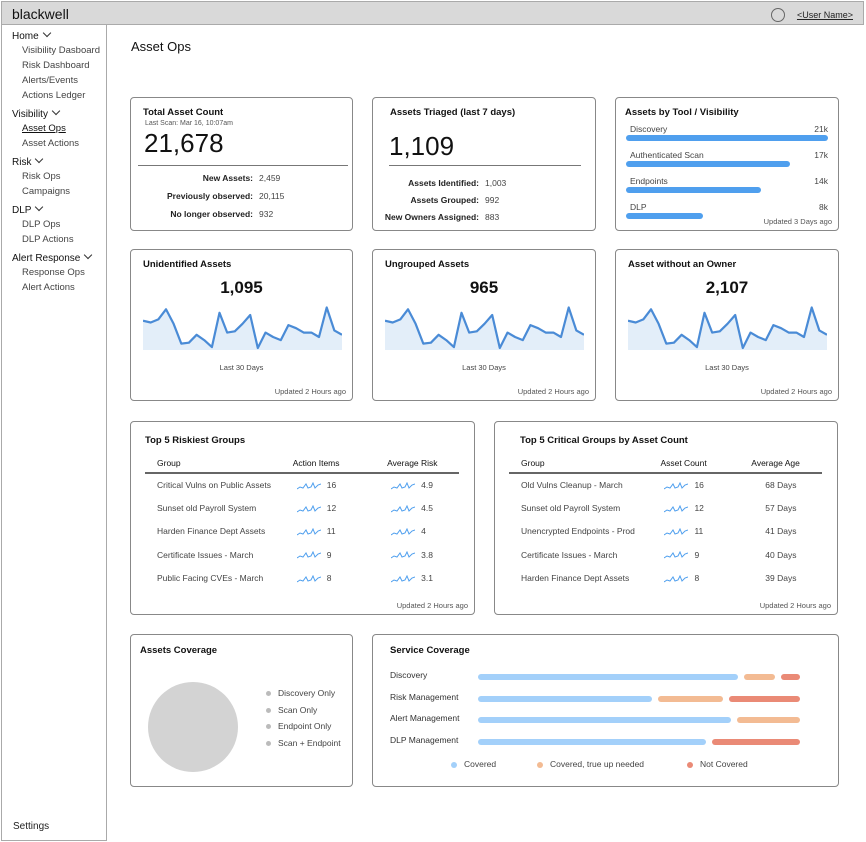 This screenshot has height=842, width=866. What do you see at coordinates (699, 485) in the screenshot?
I see `cell: 16` at bounding box center [699, 485].